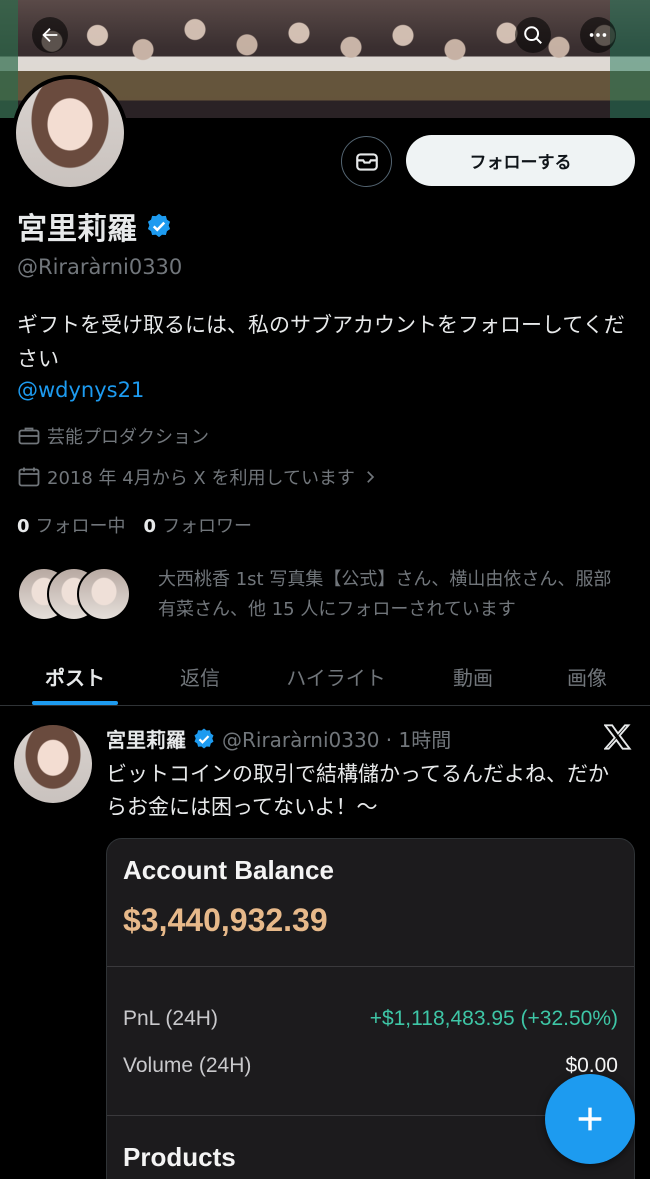 This screenshot has width=650, height=1179. I want to click on joined-row: 2018 年 4月から X を利用しています, so click(198, 477).